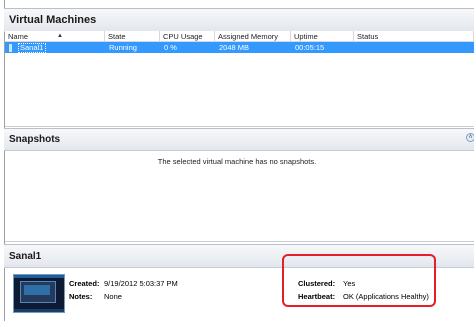 Image resolution: width=474 pixels, height=321 pixels. What do you see at coordinates (39, 310) in the screenshot?
I see `thumbnail-taskbar-bottom` at bounding box center [39, 310].